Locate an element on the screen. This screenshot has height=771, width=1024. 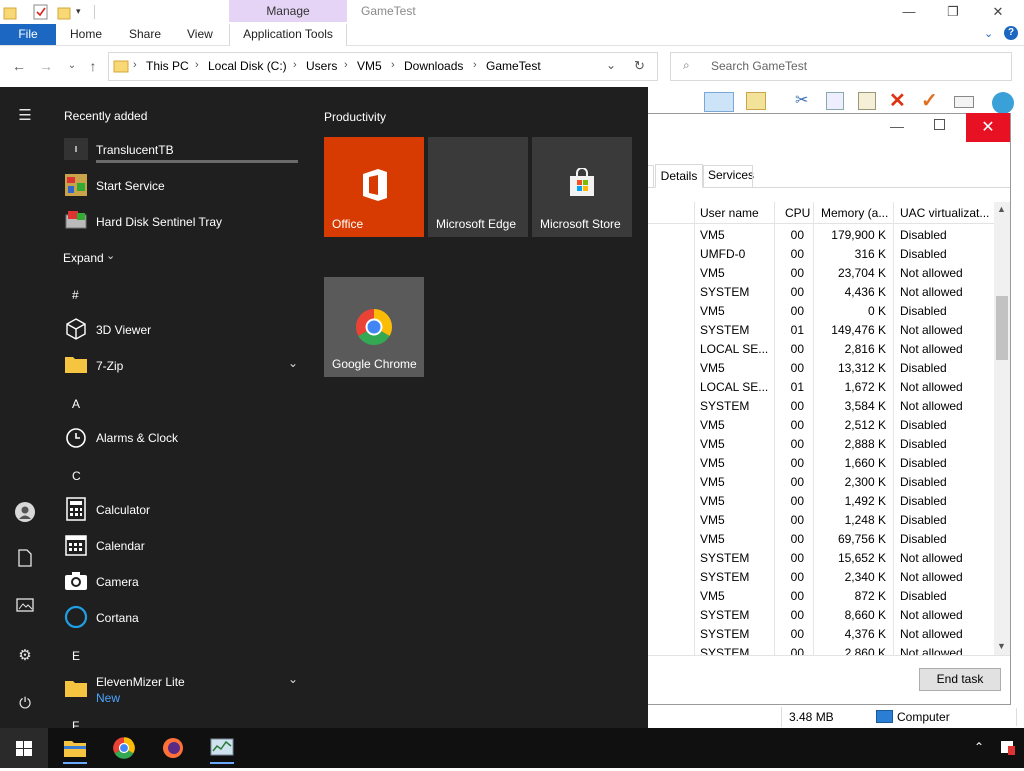
table-row: VM5 00 2,300 K Disabled is located at coordinates (821, 481).